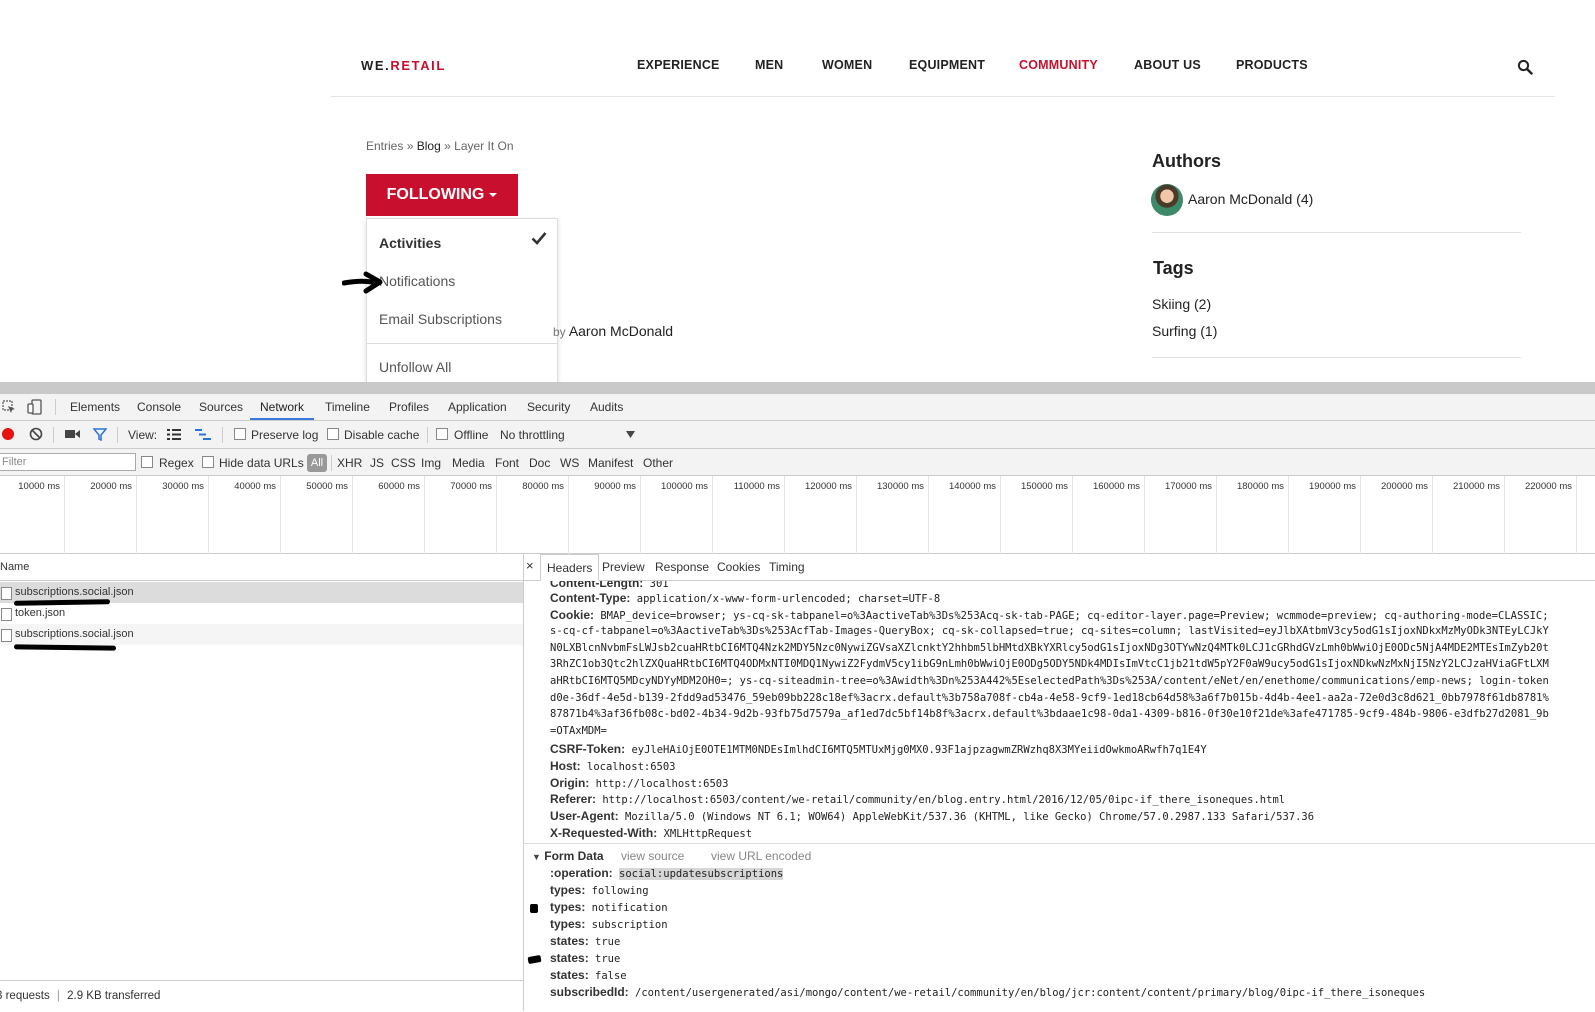  What do you see at coordinates (947, 65) in the screenshot?
I see `nav-equipment: EQUIPMENT` at bounding box center [947, 65].